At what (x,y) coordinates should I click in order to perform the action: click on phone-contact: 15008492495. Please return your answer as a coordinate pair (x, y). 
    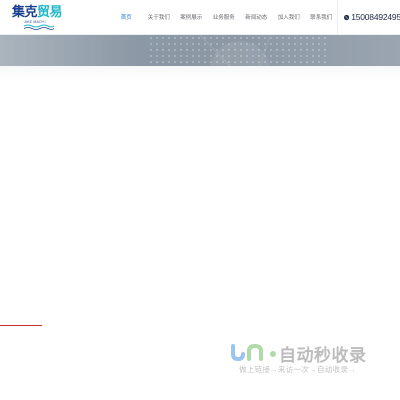
    Looking at the image, I should click on (368, 17).